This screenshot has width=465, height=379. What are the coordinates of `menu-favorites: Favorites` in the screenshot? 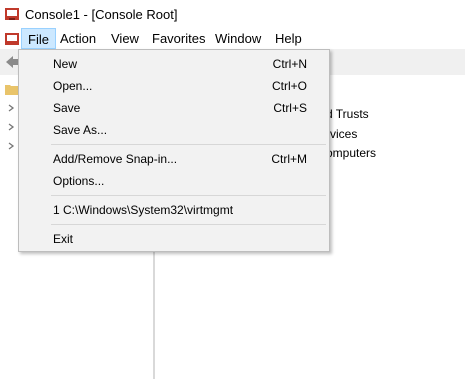 It's located at (178, 38).